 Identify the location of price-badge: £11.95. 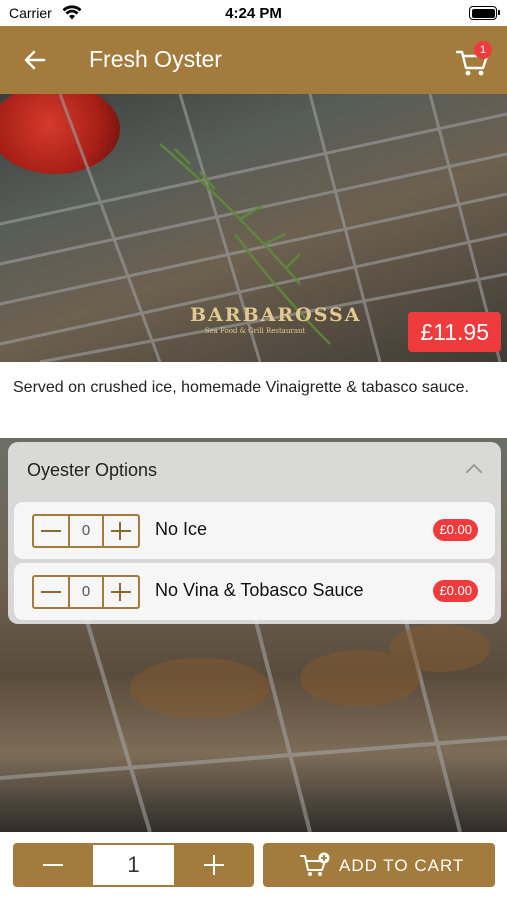
(454, 332).